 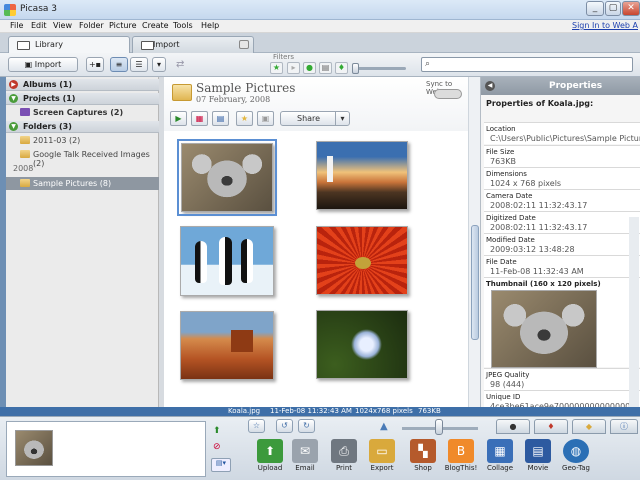 I want to click on filter-slider-handle, so click(x=355, y=68).